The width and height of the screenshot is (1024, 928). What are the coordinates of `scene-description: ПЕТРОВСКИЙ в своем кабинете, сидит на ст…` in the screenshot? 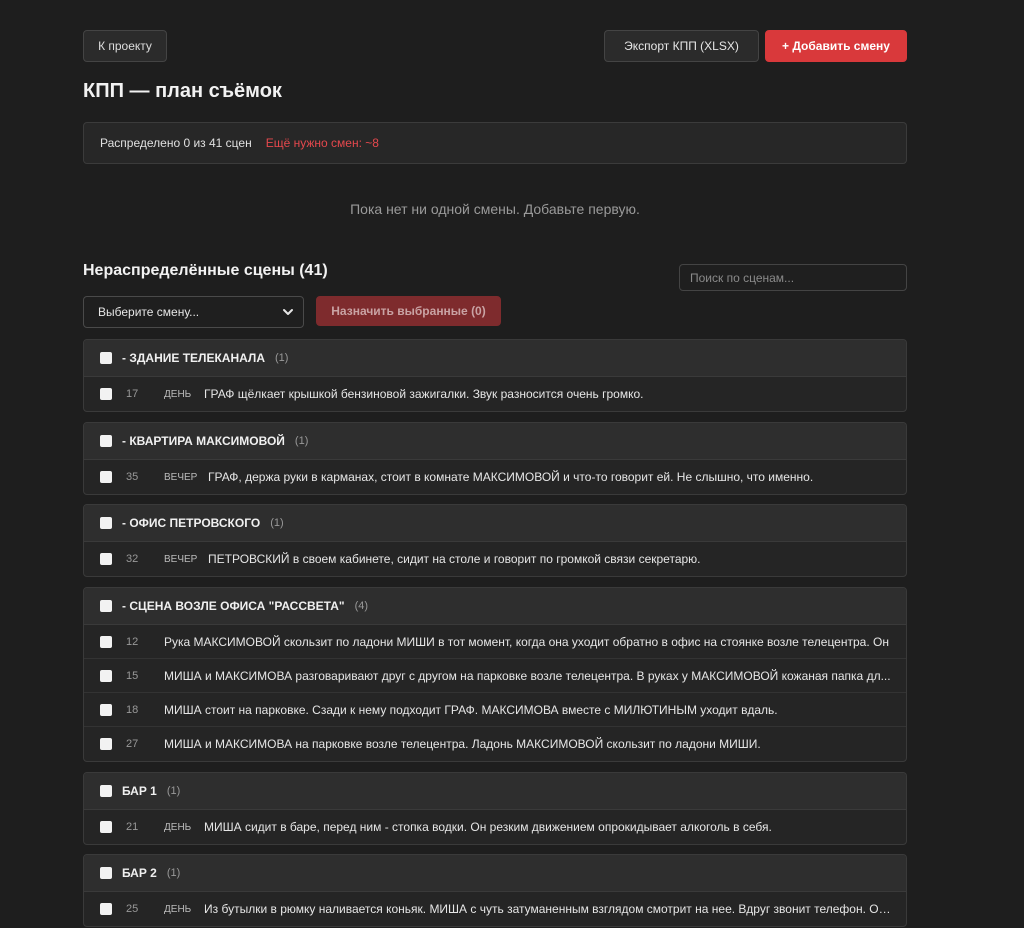 It's located at (454, 559).